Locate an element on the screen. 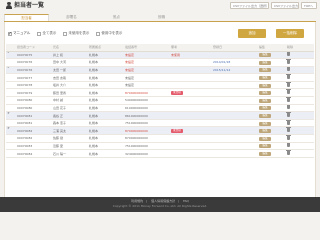  table-row: 00070075井上 和札幌本未設定 未使用 編集 is located at coordinates (160, 55).